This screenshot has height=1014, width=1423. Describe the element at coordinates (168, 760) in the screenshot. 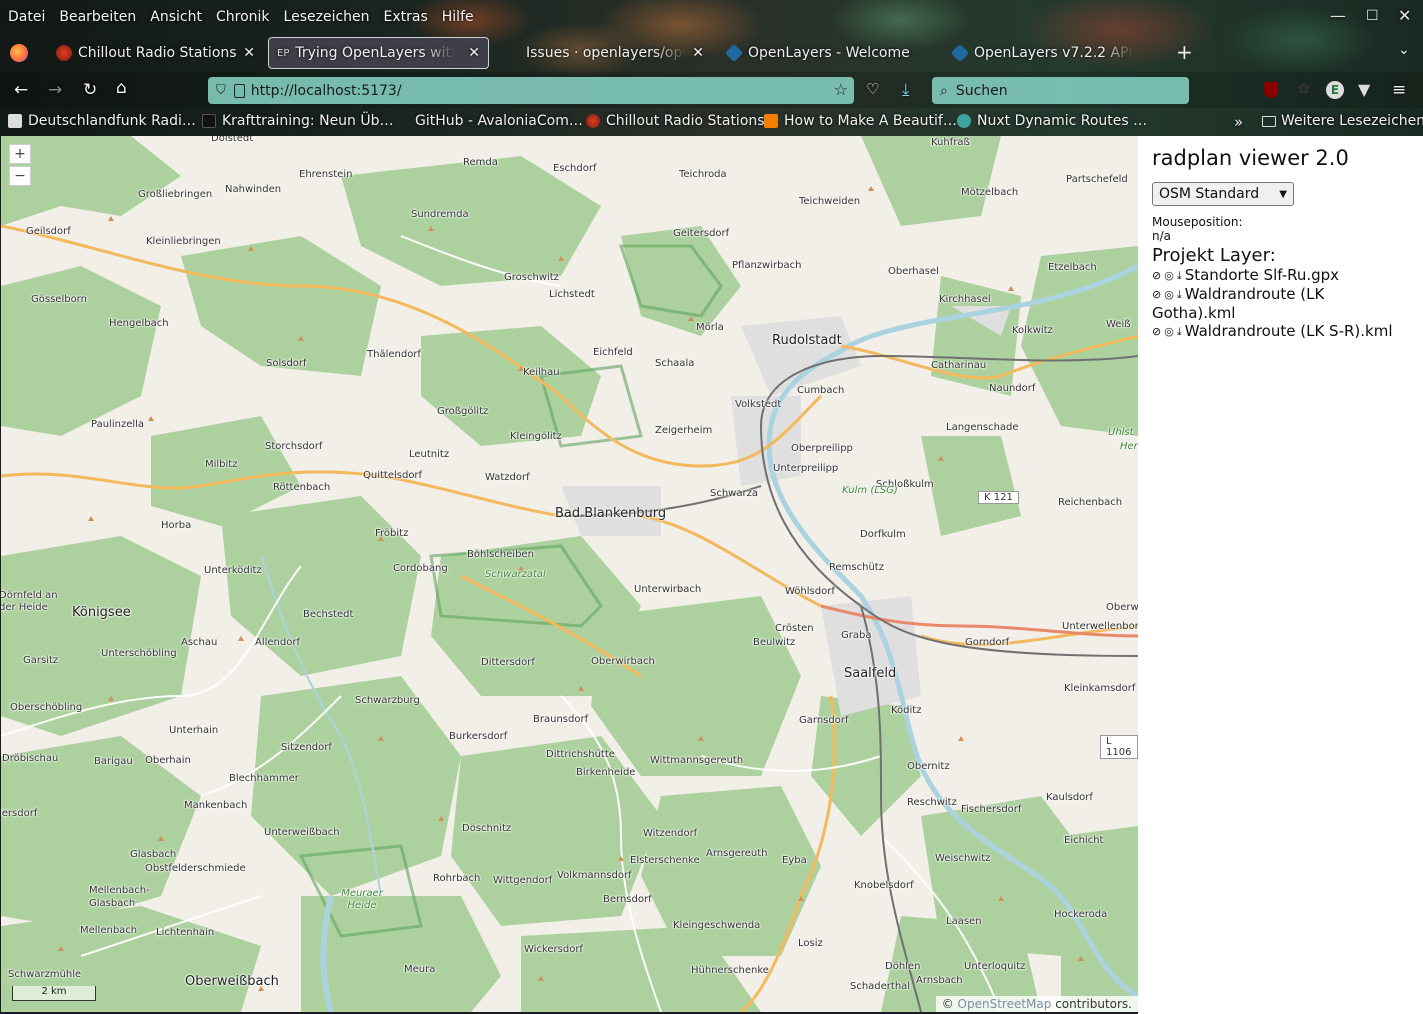

I see `place-label: Oberhain` at that location.